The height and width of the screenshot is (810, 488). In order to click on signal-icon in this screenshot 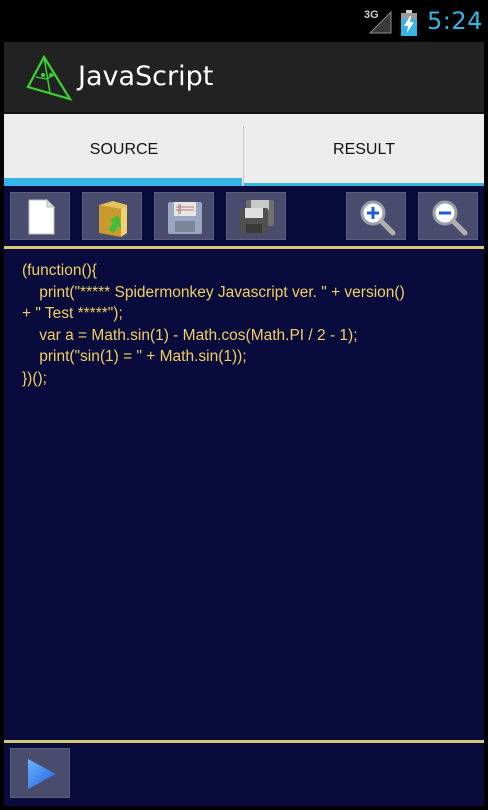, I will do `click(380, 22)`.